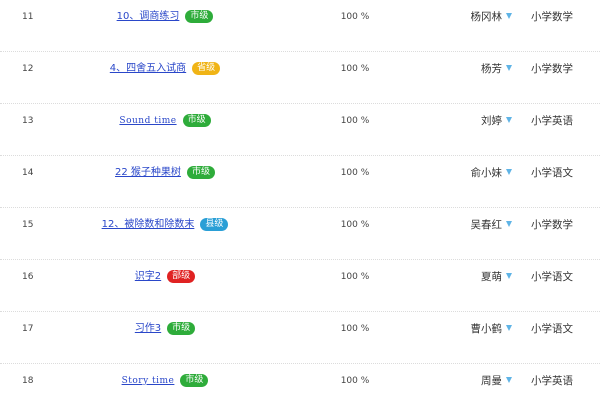  I want to click on table-row: 15 12、被除数和除数末 县级 100 % 吴春红 小学数学, so click(300, 234).